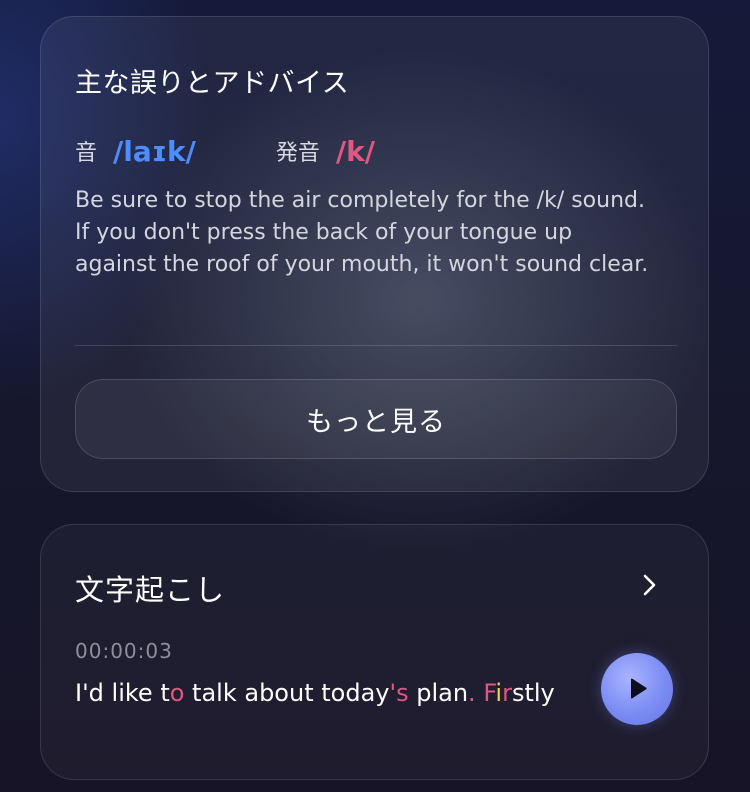 The width and height of the screenshot is (750, 792). Describe the element at coordinates (297, 153) in the screenshot. I see `pronounced-label: 発音` at that location.